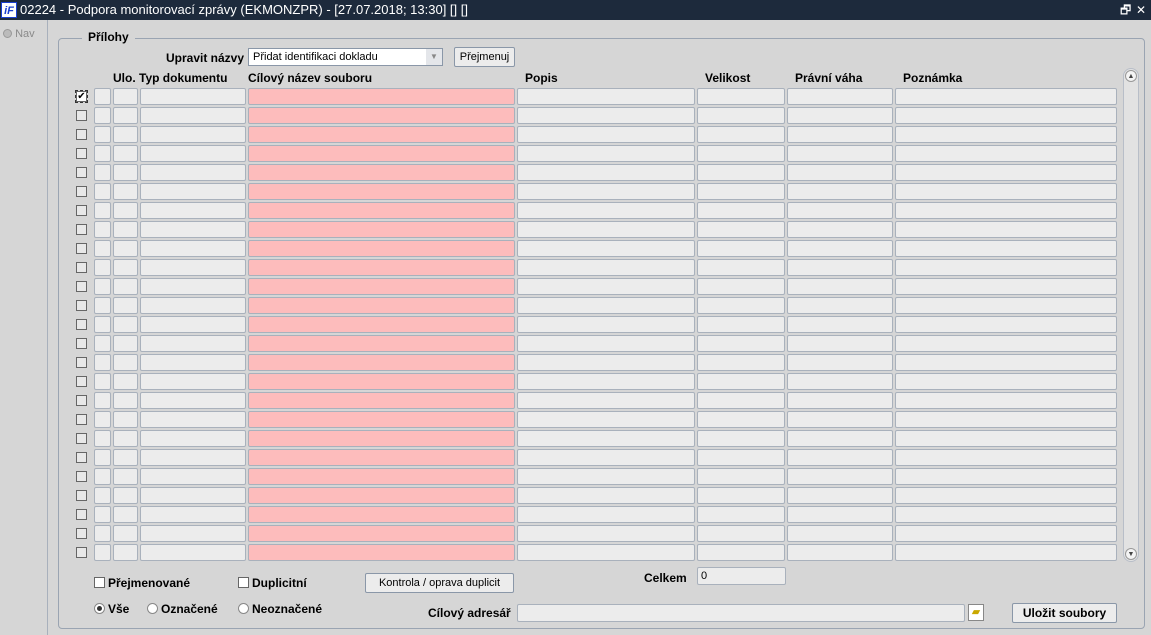  Describe the element at coordinates (243, 582) in the screenshot. I see `duplicate-checkbox` at that location.